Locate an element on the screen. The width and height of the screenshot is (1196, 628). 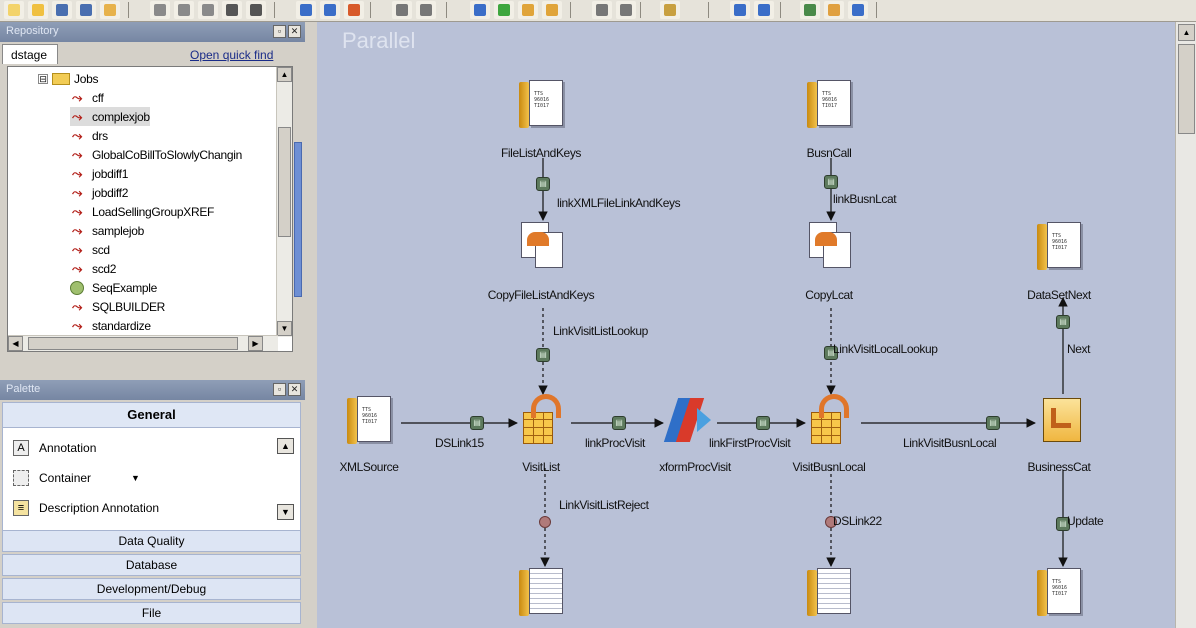
history-icon is located at coordinates (330, 10).